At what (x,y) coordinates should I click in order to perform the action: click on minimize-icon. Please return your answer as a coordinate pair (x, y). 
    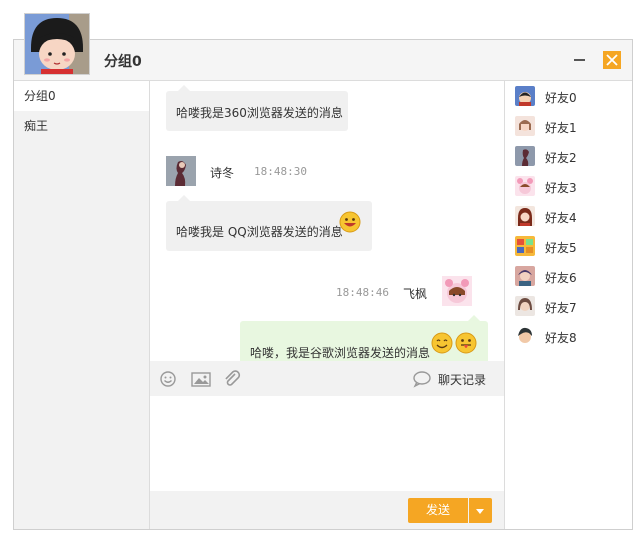
    Looking at the image, I should click on (579, 60).